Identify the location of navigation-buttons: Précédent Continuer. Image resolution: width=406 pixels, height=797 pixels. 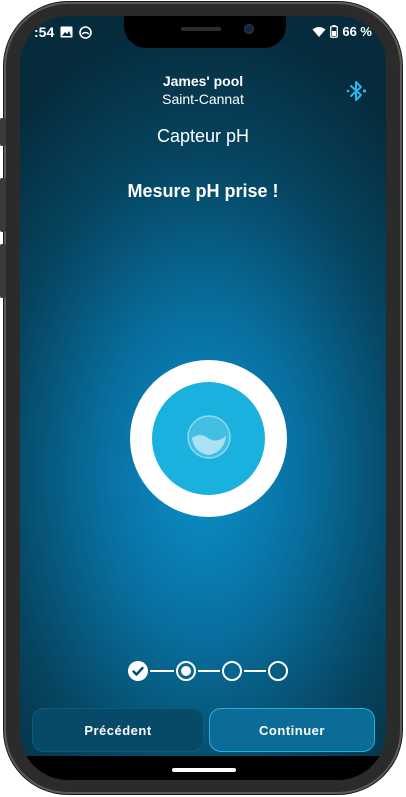
(203, 731).